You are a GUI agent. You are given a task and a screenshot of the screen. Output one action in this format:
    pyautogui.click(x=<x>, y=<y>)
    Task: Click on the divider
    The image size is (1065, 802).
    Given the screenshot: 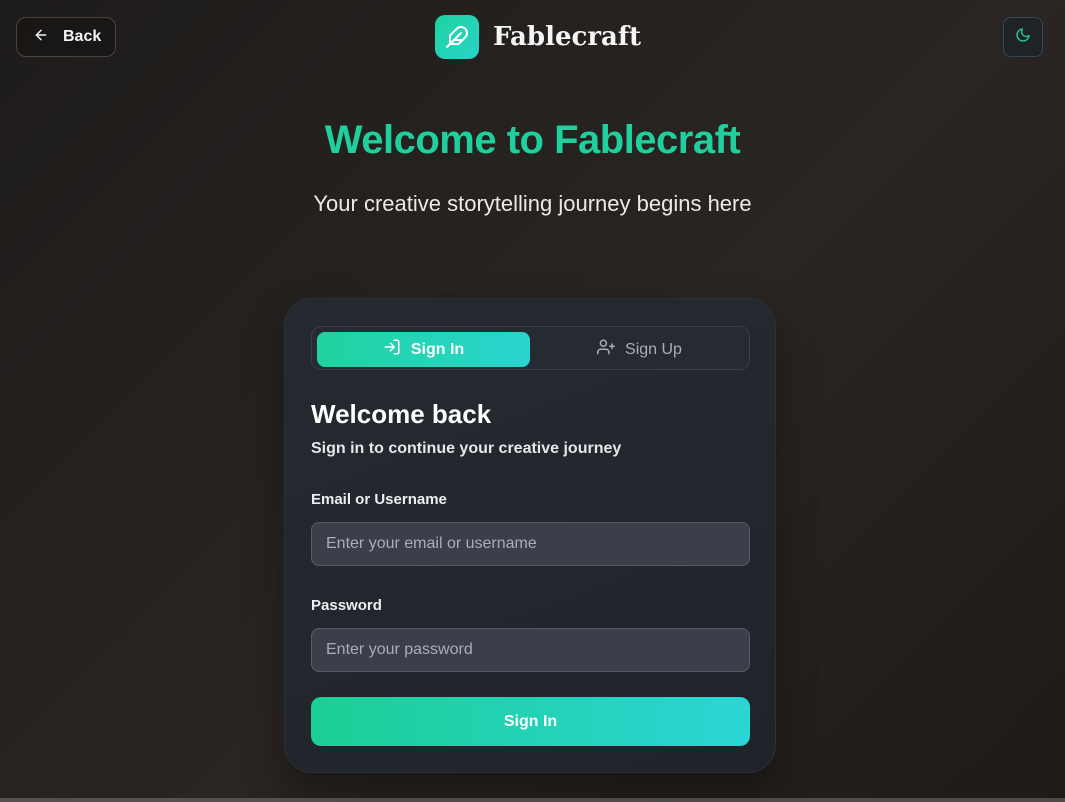 What is the action you would take?
    pyautogui.click(x=532, y=800)
    